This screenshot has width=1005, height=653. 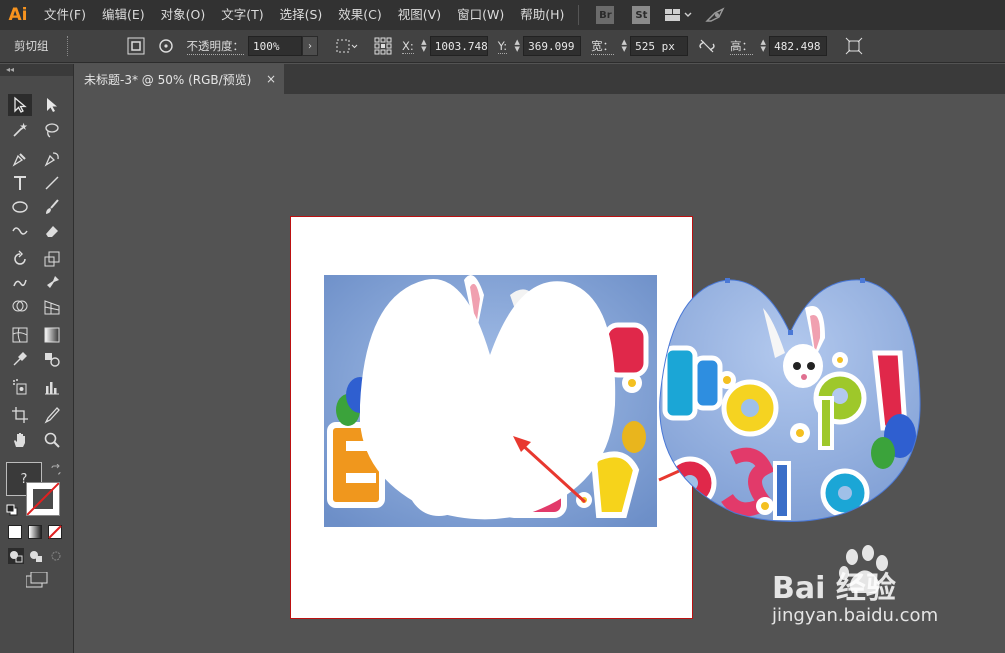 What do you see at coordinates (624, 46) in the screenshot?
I see `width-stepper: ▲ ▼` at bounding box center [624, 46].